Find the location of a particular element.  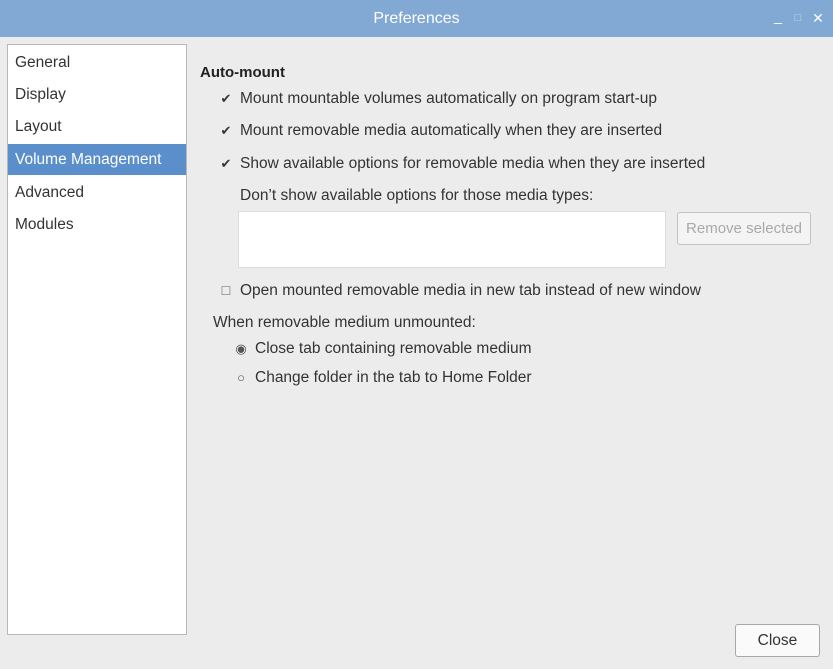

remove-selected-button: Remove selected is located at coordinates (744, 228).